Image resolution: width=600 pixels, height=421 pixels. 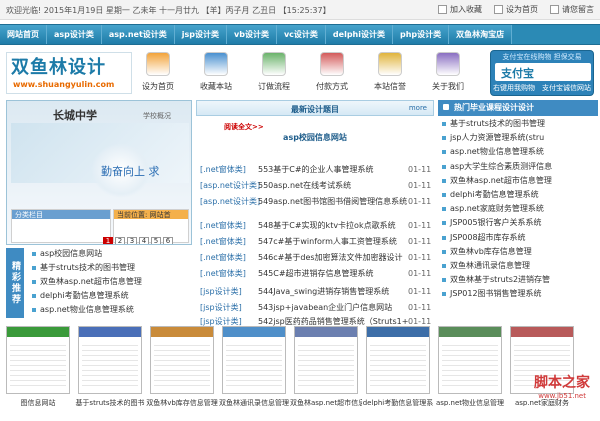 I want to click on thumbnail-item: asp.net物业信息管理, so click(x=470, y=366).